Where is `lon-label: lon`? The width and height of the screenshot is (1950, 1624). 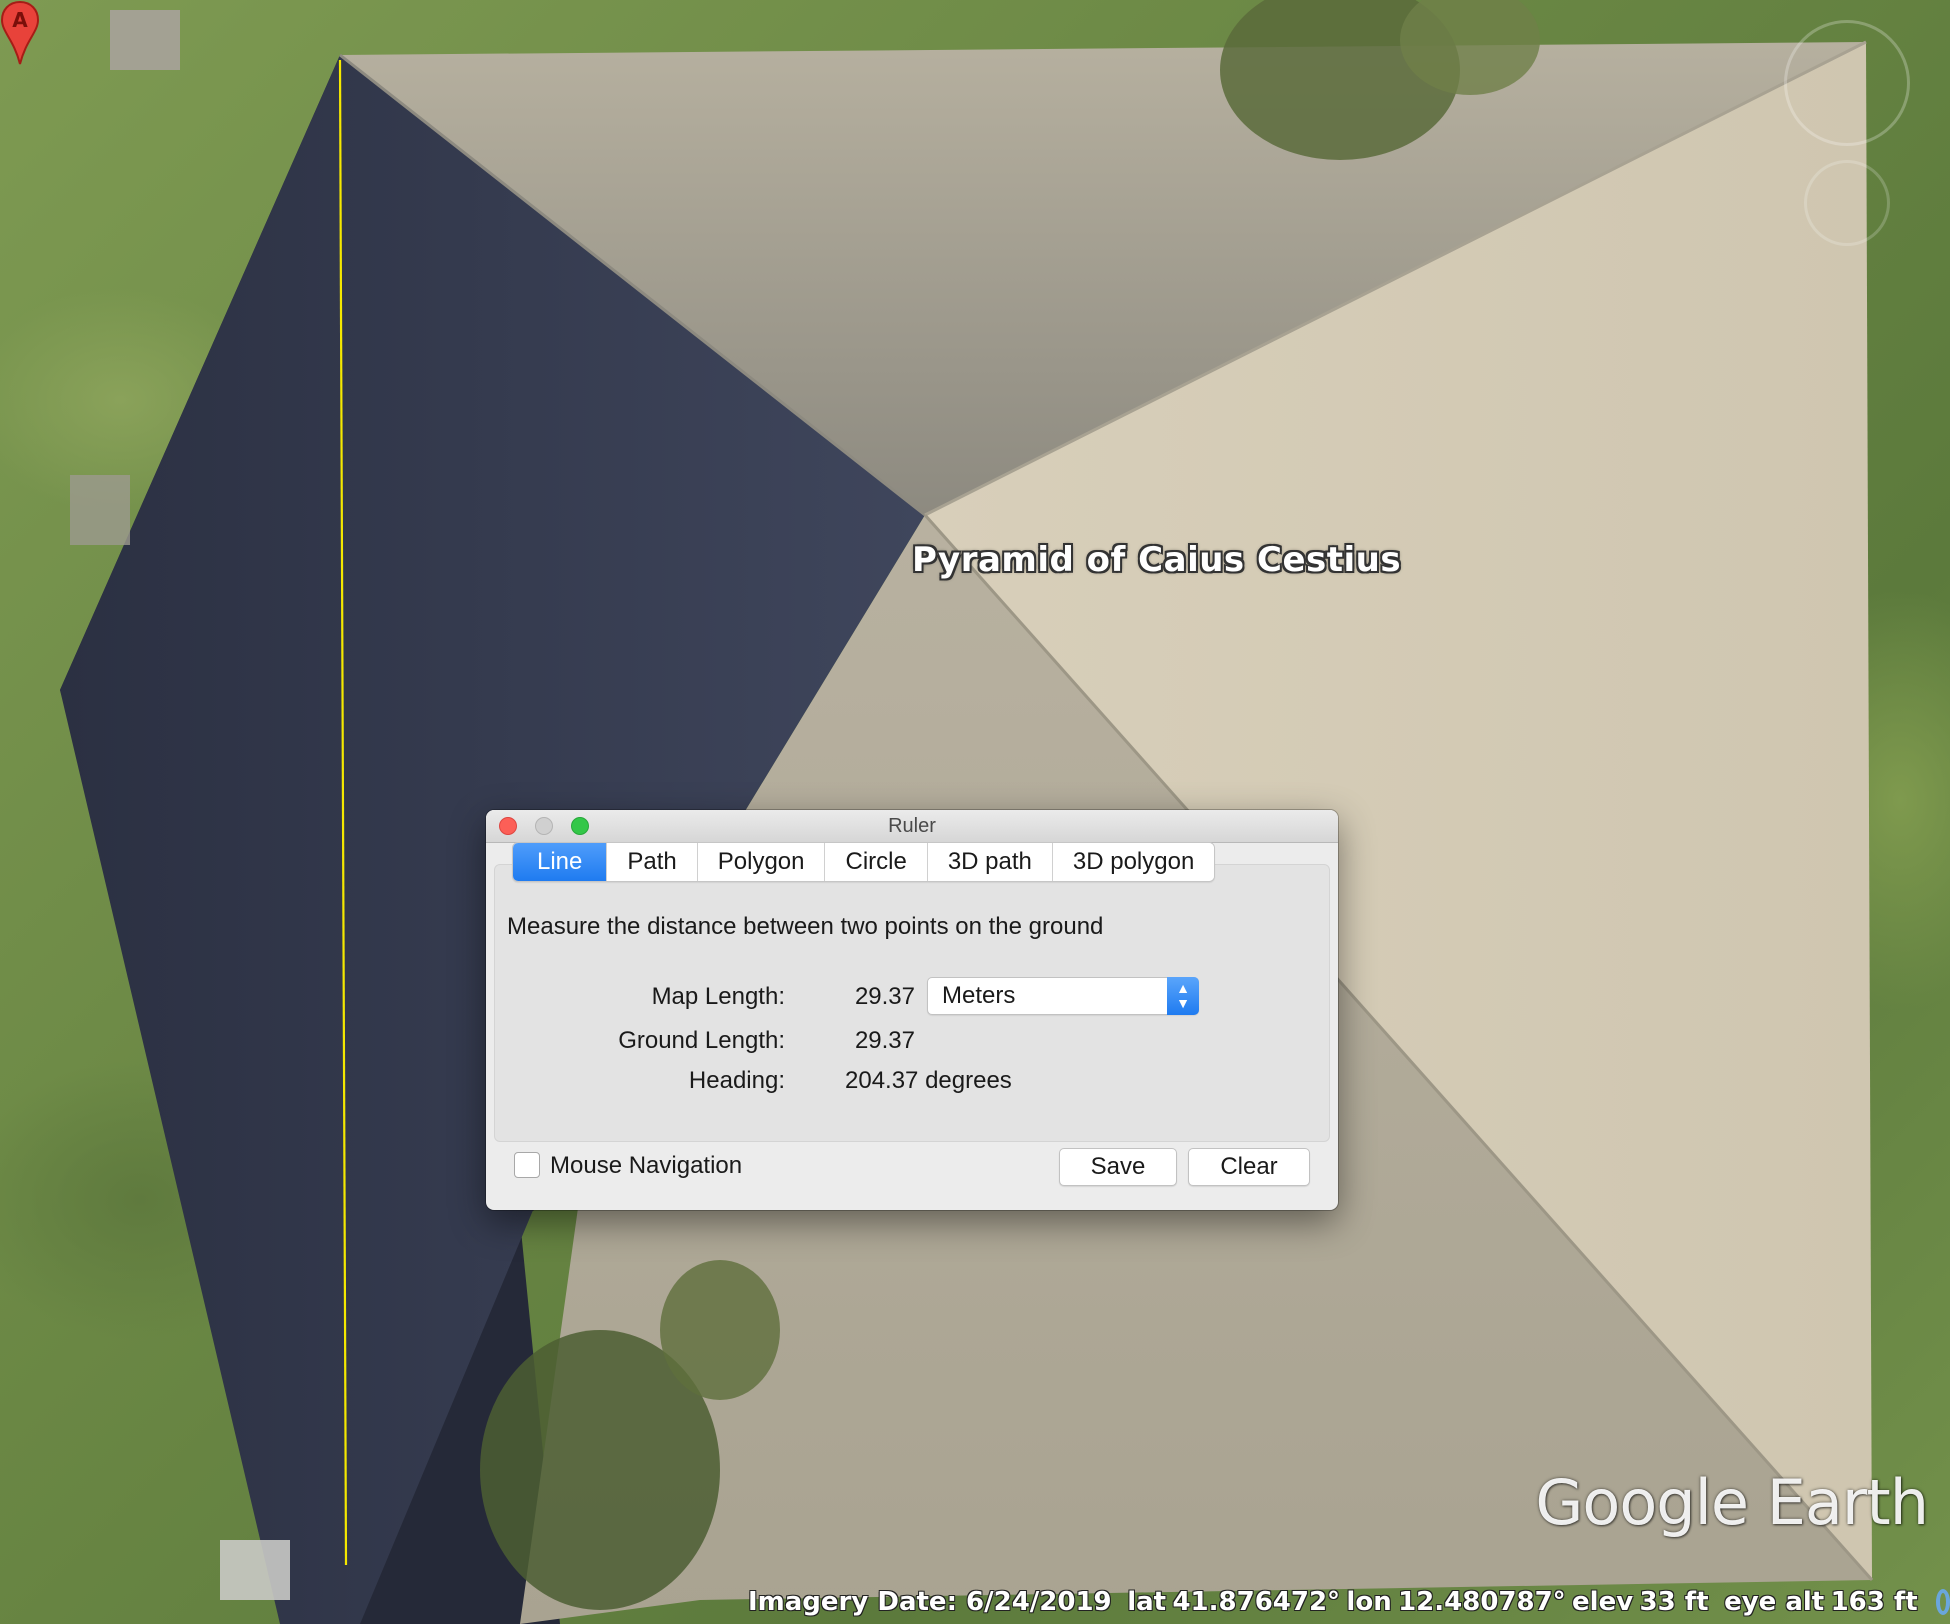 lon-label: lon is located at coordinates (1369, 1602).